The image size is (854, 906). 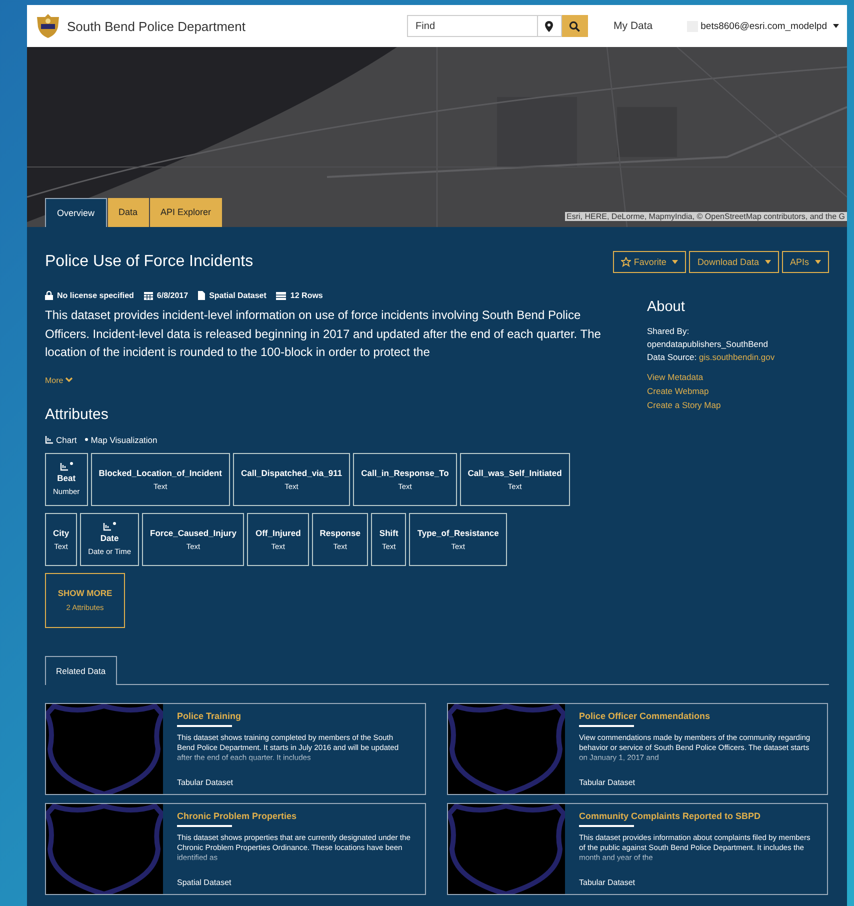 What do you see at coordinates (193, 533) in the screenshot?
I see `attribute-name: Force_Caused_Injury` at bounding box center [193, 533].